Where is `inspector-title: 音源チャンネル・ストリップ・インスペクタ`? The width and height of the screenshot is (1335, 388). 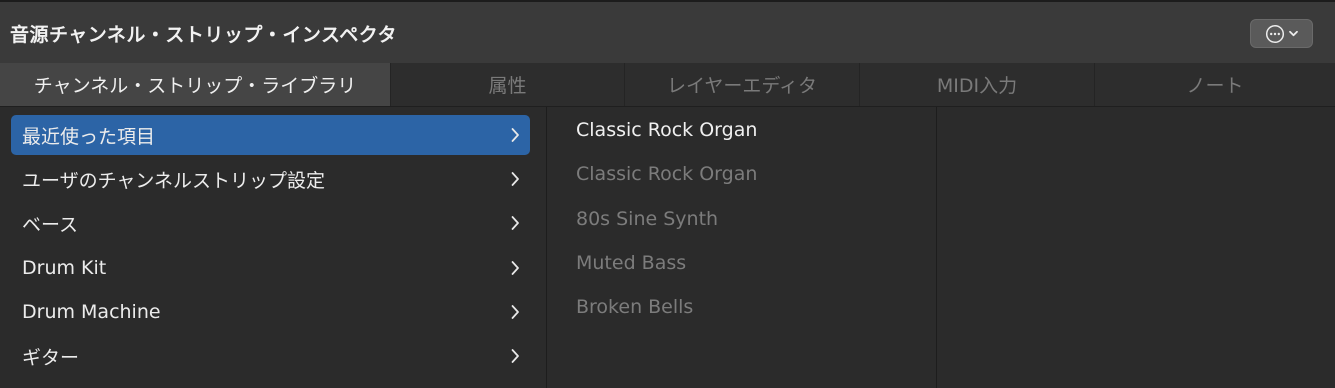
inspector-title: 音源チャンネル・ストリップ・インスペクタ is located at coordinates (203, 35).